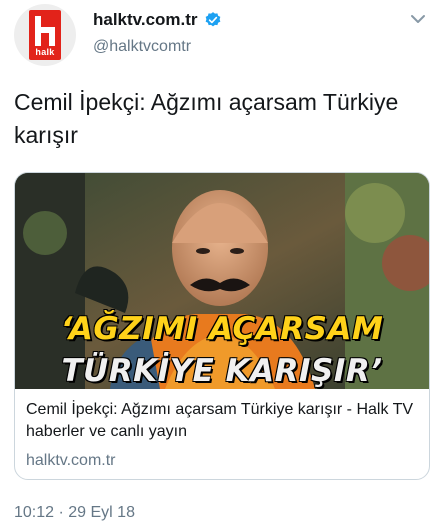  I want to click on account-handle: @halktvcomtr, so click(142, 47).